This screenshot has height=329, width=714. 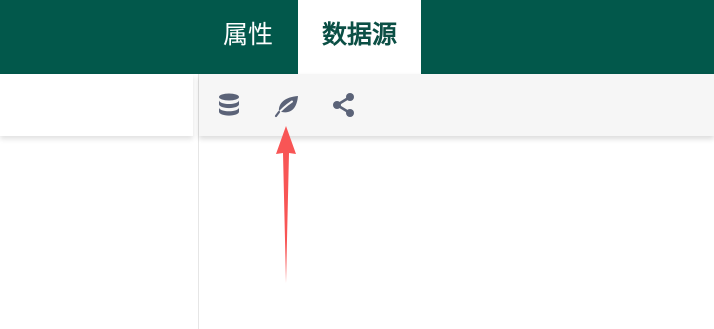 What do you see at coordinates (248, 37) in the screenshot?
I see `tab-properties: 属性` at bounding box center [248, 37].